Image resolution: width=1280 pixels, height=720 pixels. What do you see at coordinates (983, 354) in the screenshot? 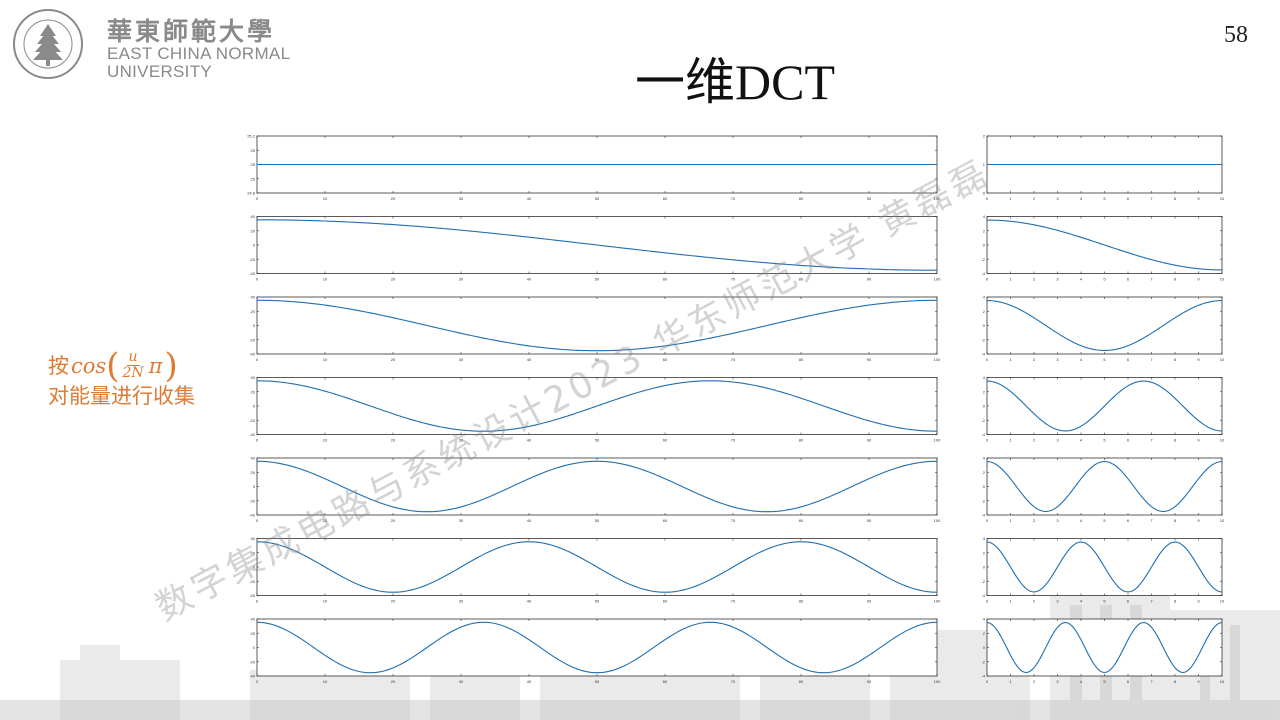
I see `y-tick-label: -4` at bounding box center [983, 354].